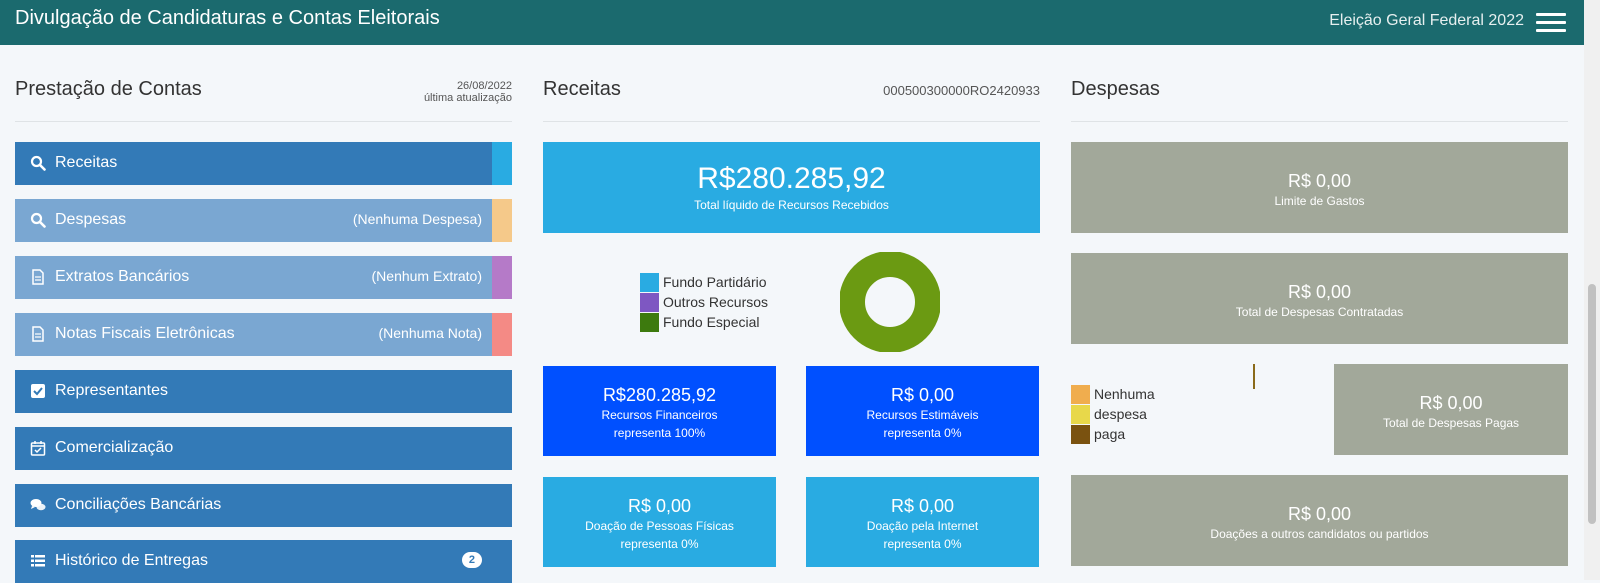 The image size is (1600, 583). What do you see at coordinates (1319, 534) in the screenshot?
I see `doacoes-label: Doações a outros candidatos ou partidos` at bounding box center [1319, 534].